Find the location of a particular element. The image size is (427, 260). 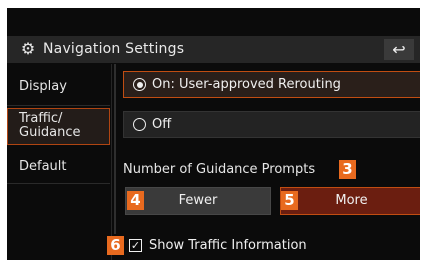

back-arrow-icon: ↩ is located at coordinates (399, 49).